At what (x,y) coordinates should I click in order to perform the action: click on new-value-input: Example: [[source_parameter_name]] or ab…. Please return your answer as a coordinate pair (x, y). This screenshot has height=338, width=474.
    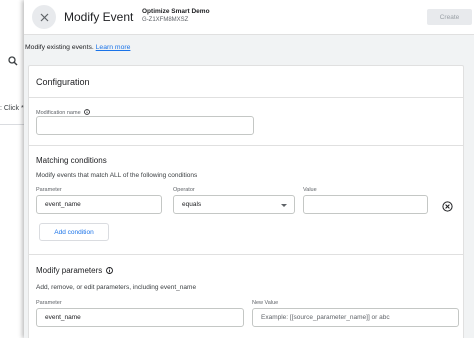
    Looking at the image, I should click on (355, 317).